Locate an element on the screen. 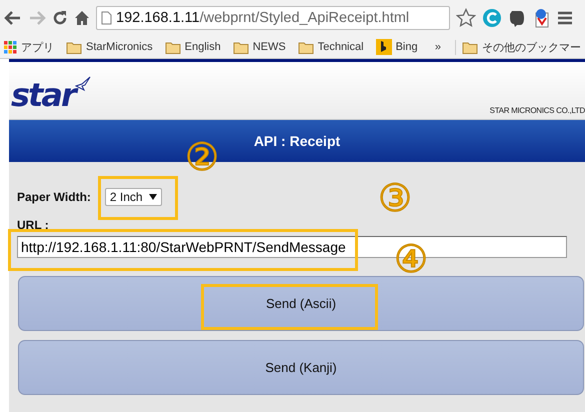 This screenshot has width=585, height=412. send-button: Send (Kanji) is located at coordinates (301, 367).